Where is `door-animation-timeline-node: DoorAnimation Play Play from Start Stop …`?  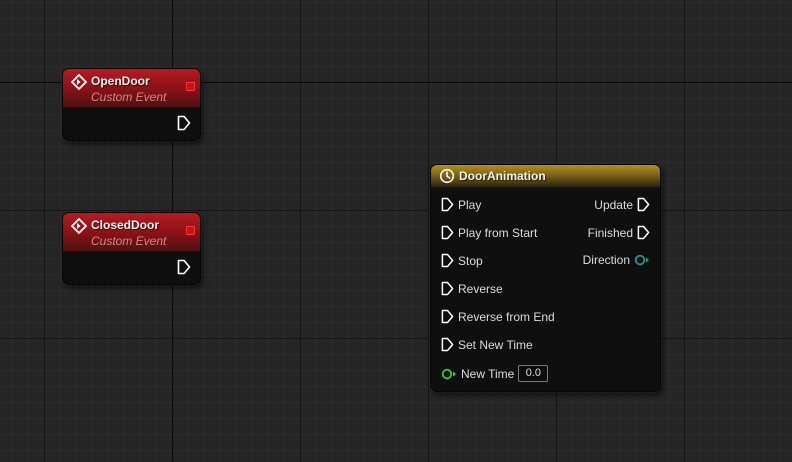 door-animation-timeline-node: DoorAnimation Play Play from Start Stop … is located at coordinates (545, 278).